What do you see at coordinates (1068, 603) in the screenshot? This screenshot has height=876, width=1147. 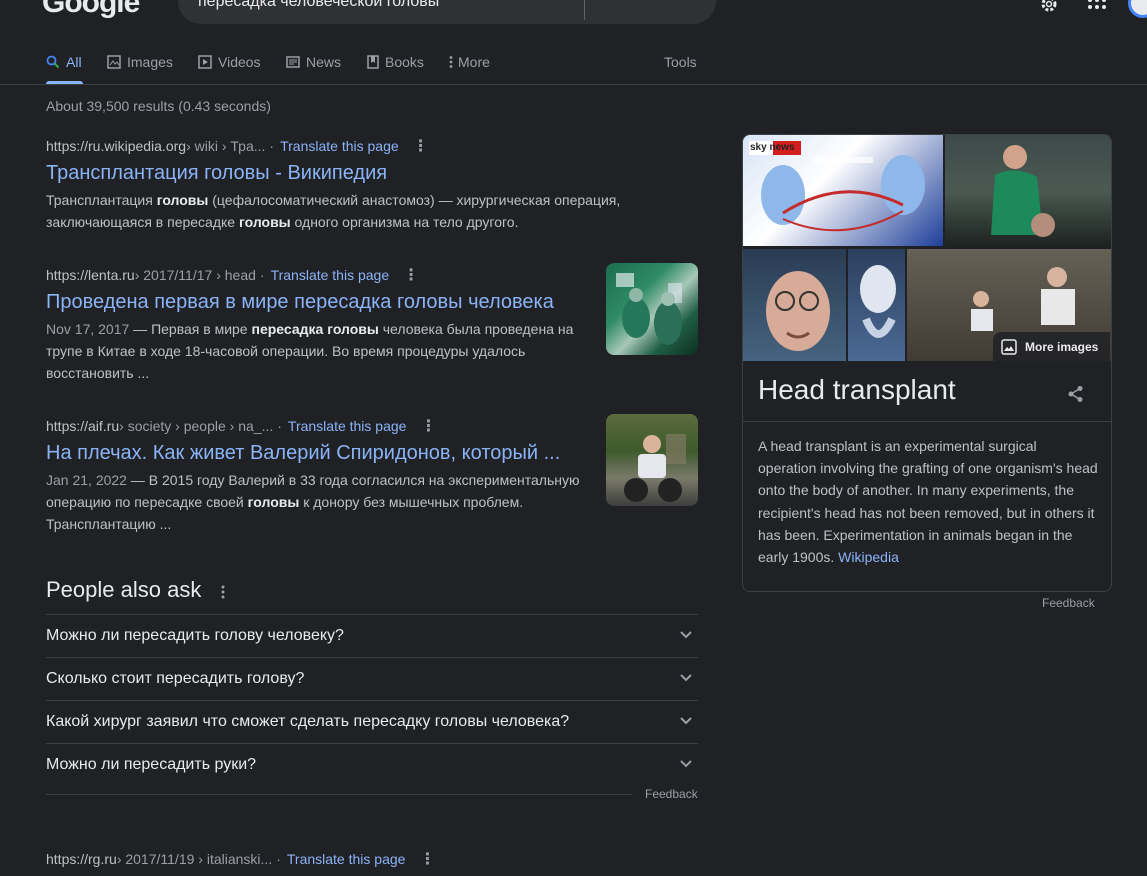 I see `kp-feedback-link: Feedback` at bounding box center [1068, 603].